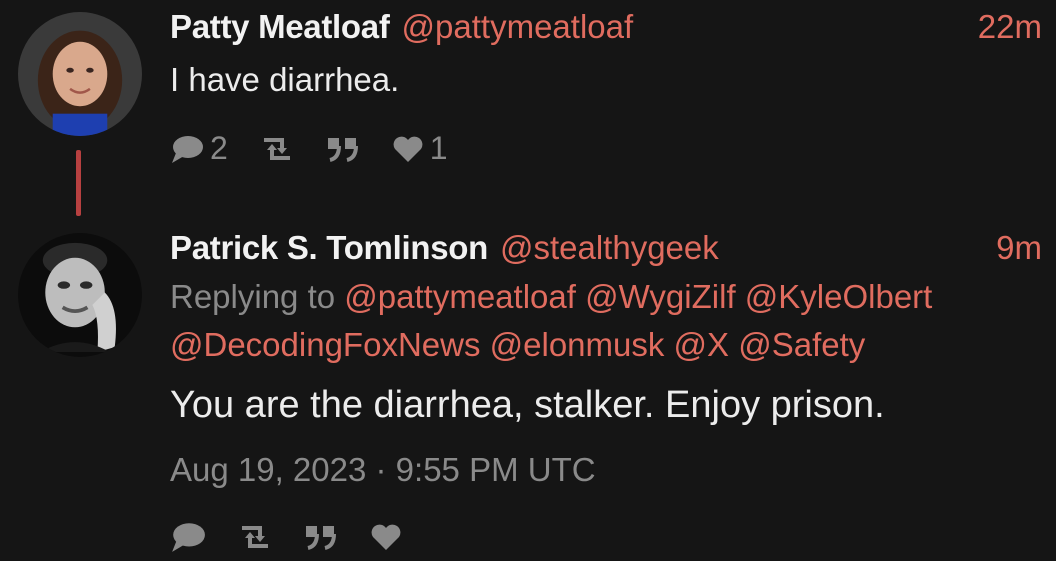  I want to click on reply-count: 2, so click(219, 148).